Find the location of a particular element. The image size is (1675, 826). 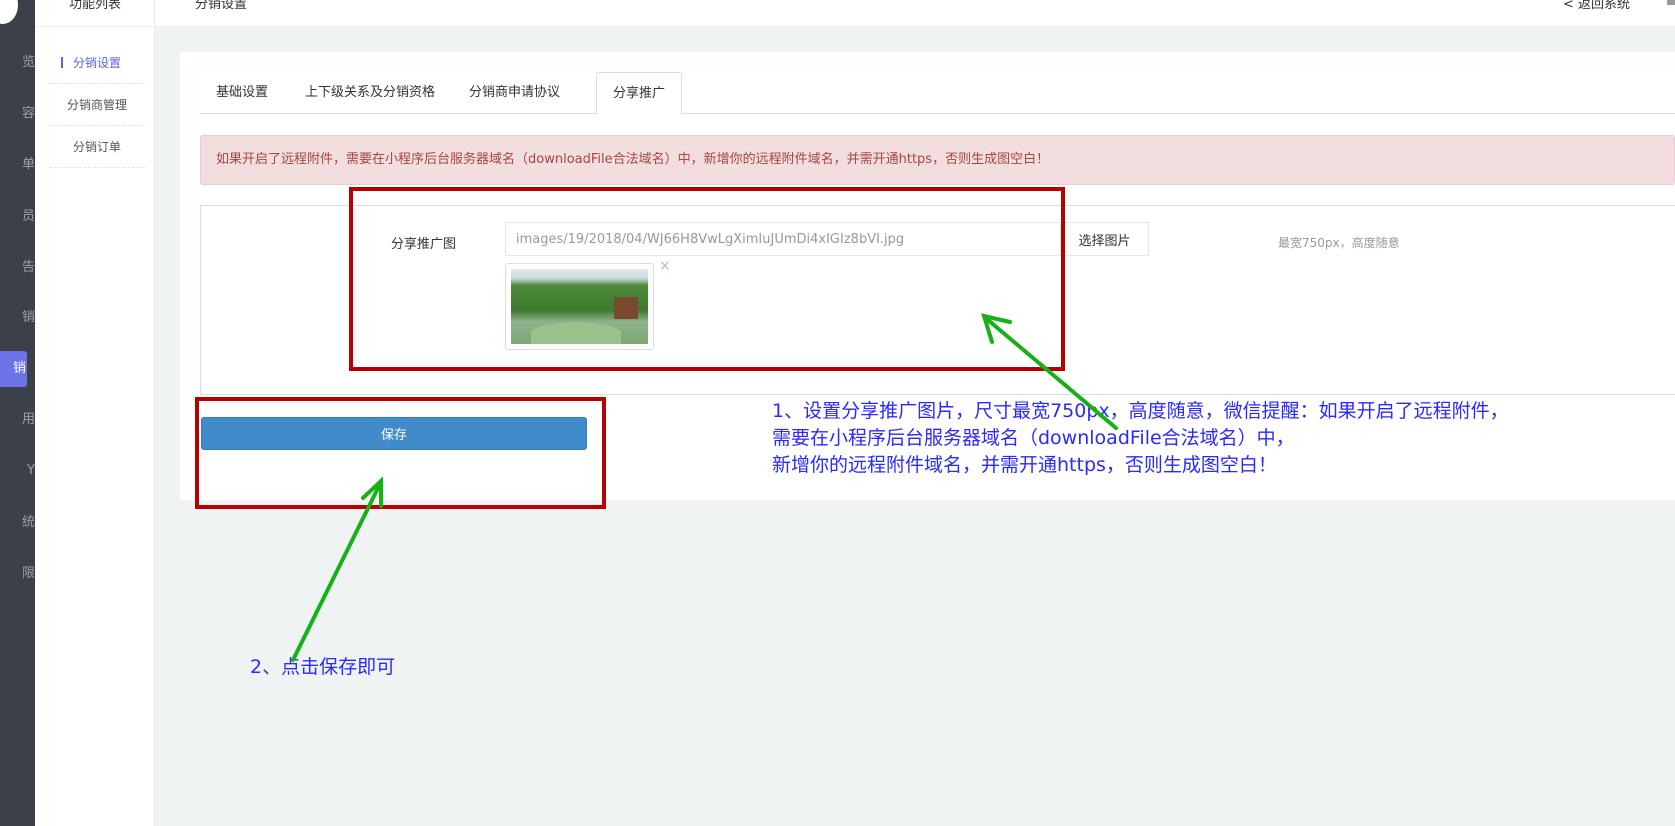

highlight-box-save is located at coordinates (400, 453).